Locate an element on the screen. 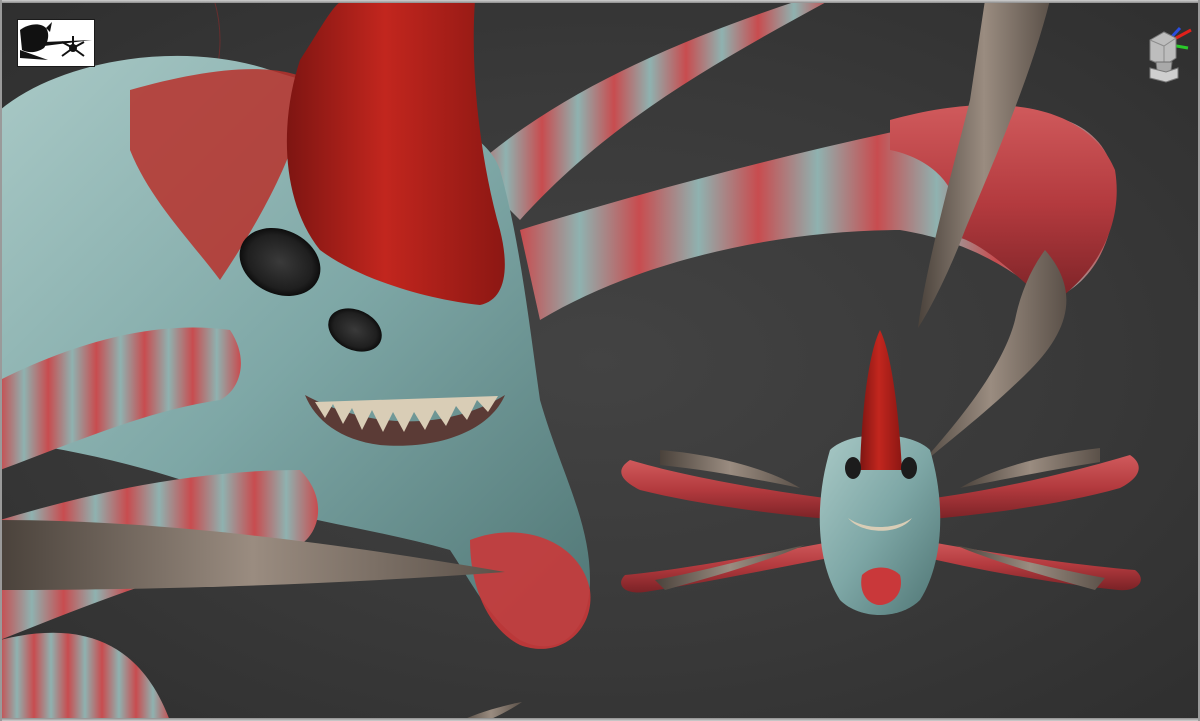 The image size is (1200, 721). viewport-frame-top is located at coordinates (600, 1).